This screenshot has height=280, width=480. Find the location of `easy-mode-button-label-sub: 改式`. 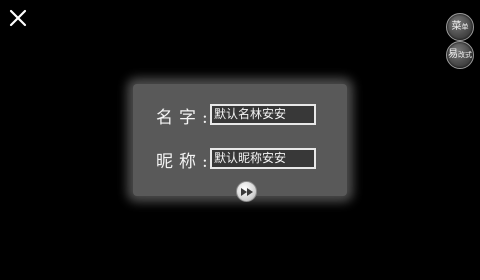

easy-mode-button-label-sub: 改式 is located at coordinates (465, 54).